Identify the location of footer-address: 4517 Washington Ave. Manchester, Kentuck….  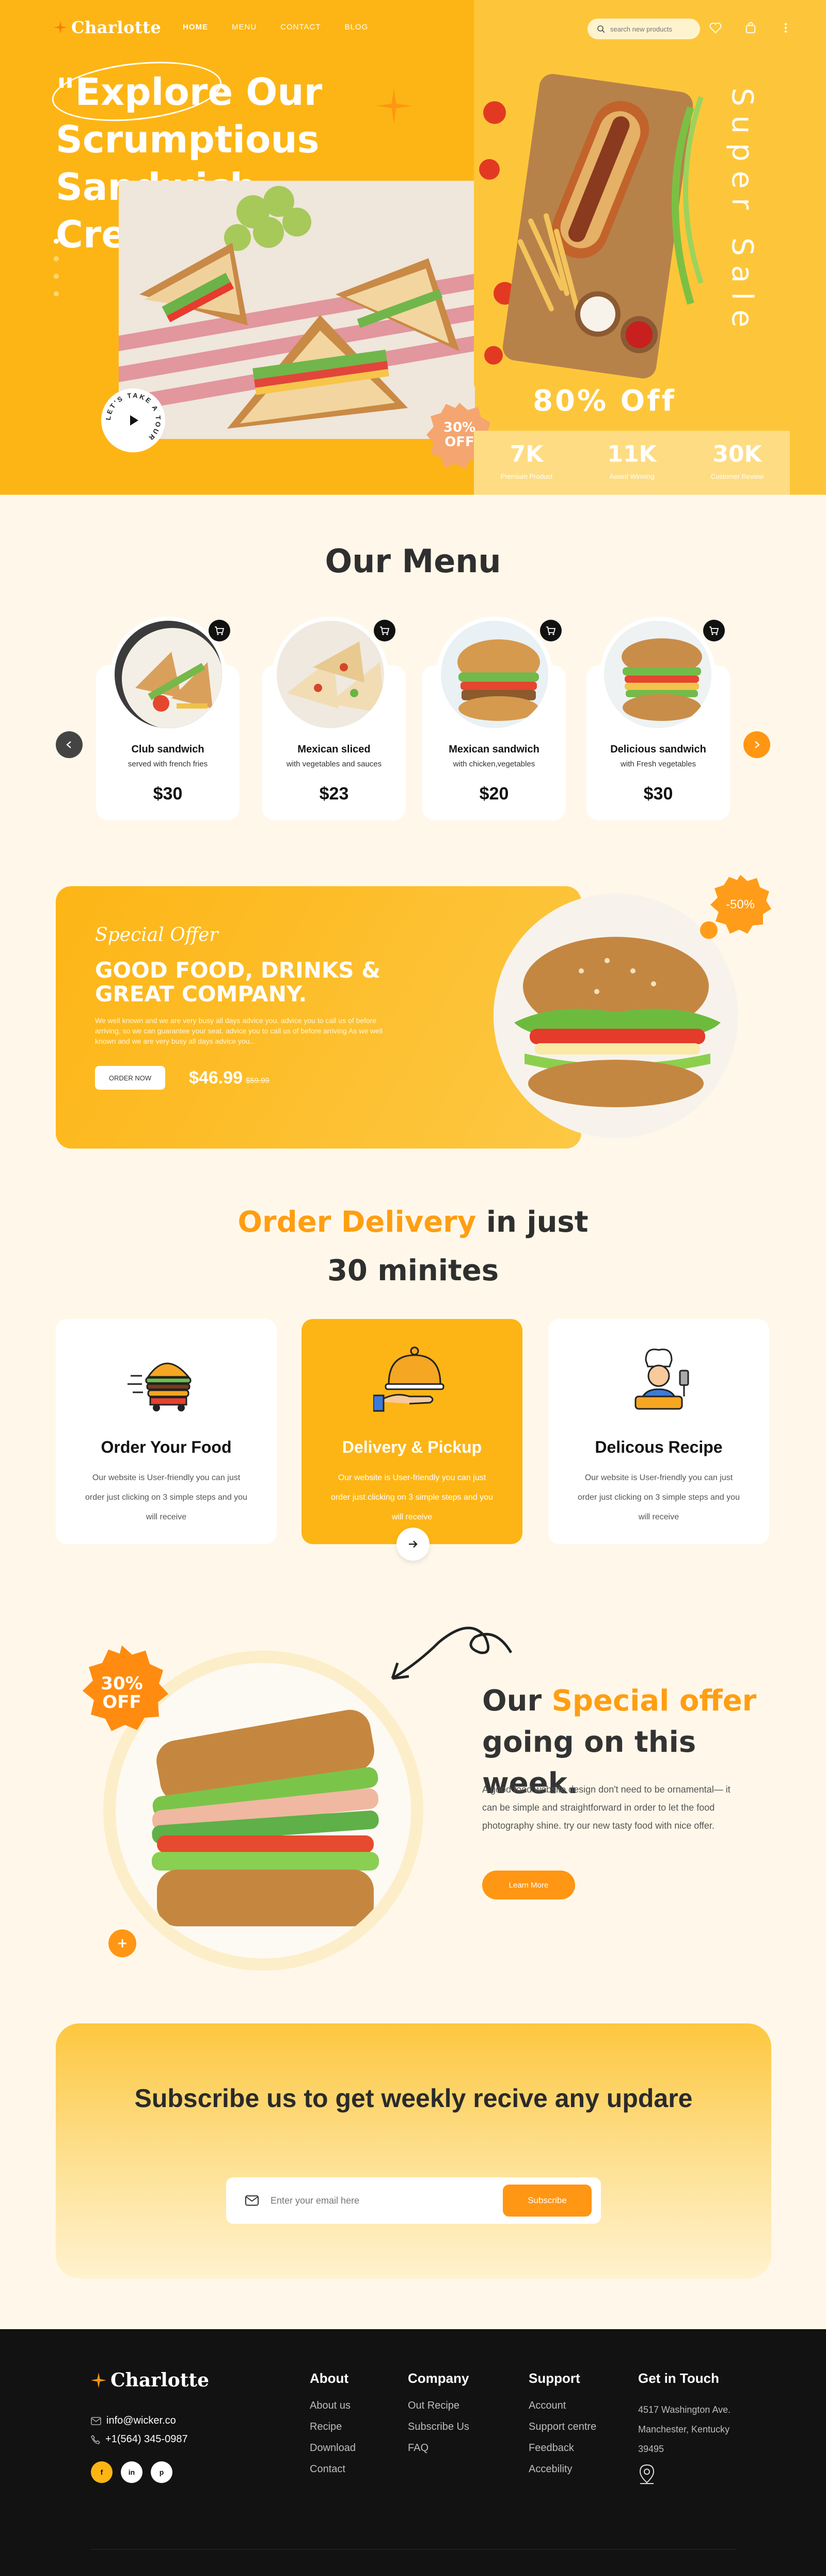
(684, 2430).